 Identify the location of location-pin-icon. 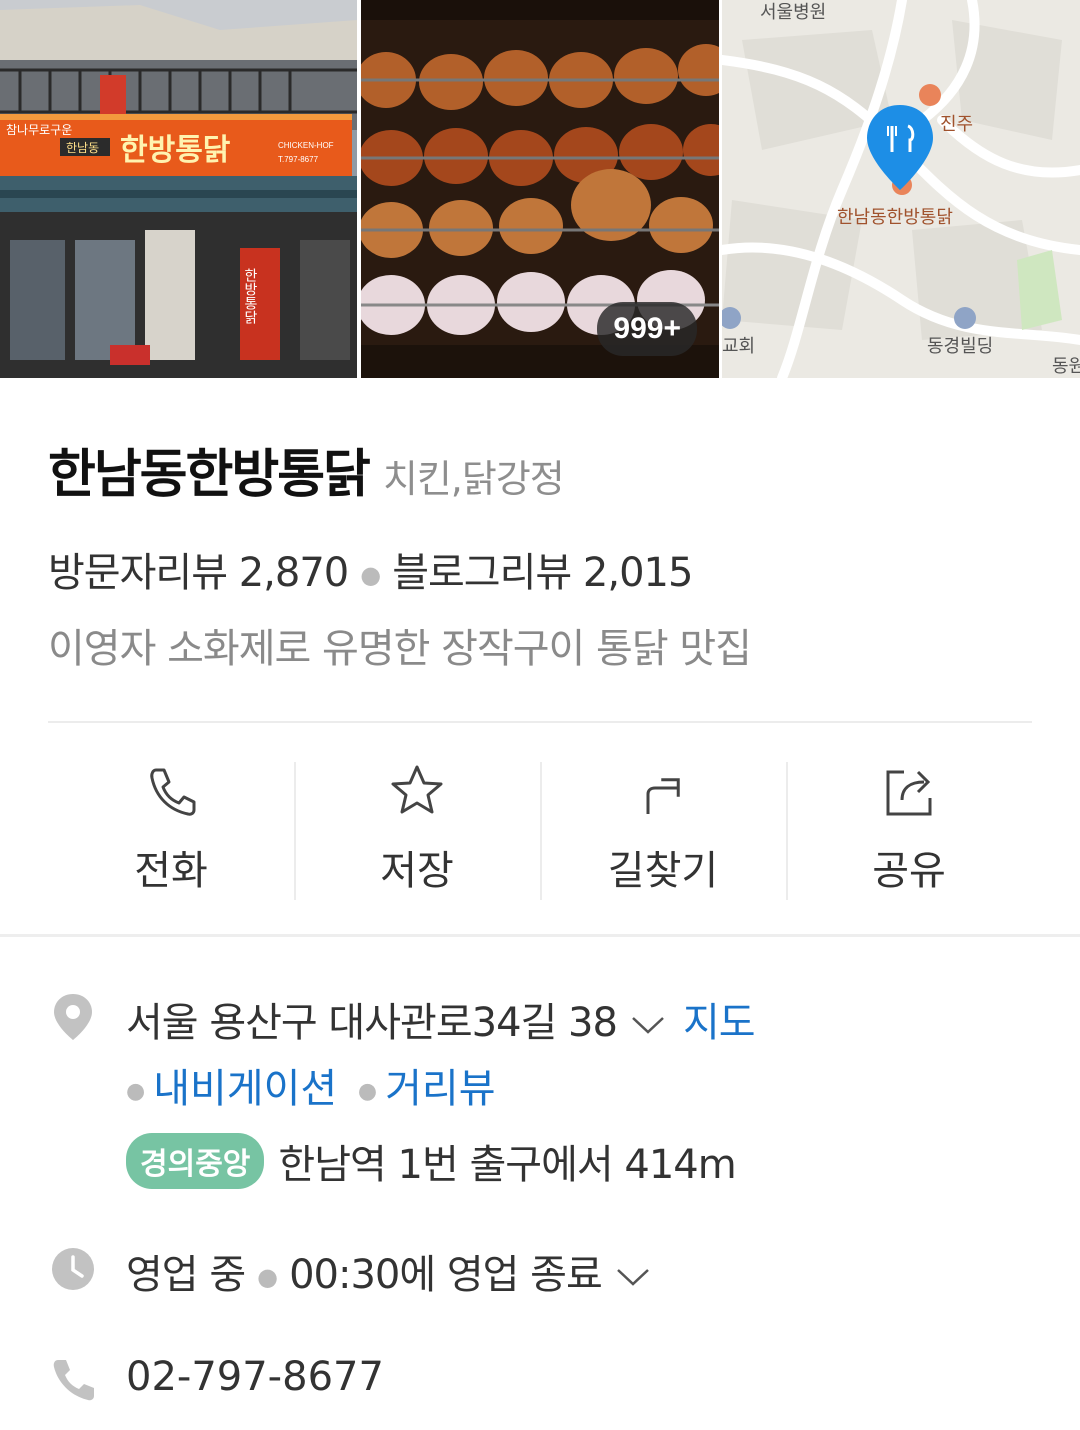
(73, 1017).